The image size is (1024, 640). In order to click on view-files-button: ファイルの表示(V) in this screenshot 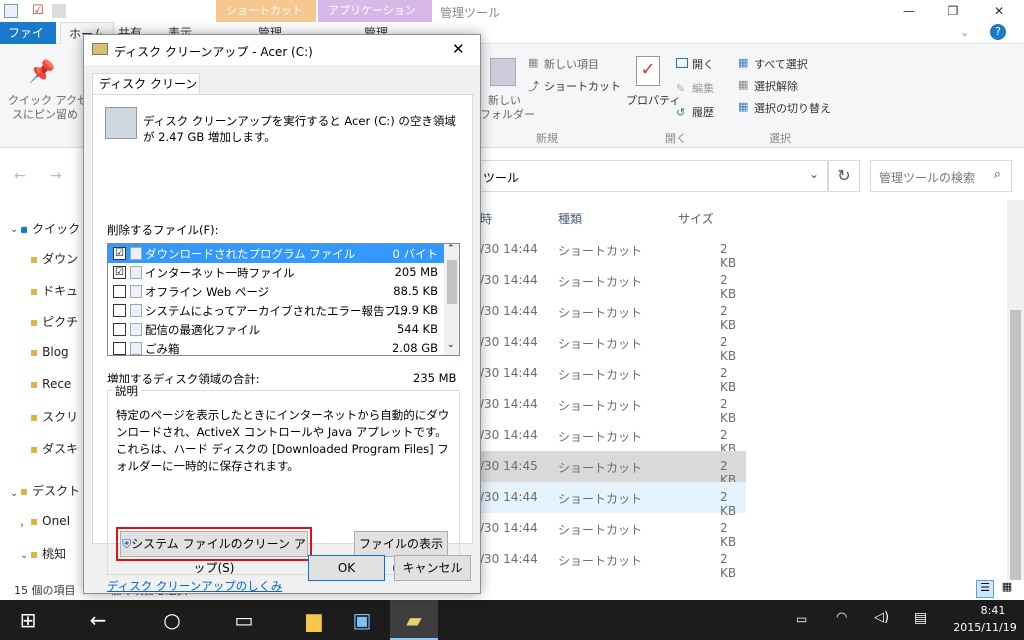, I will do `click(401, 553)`.